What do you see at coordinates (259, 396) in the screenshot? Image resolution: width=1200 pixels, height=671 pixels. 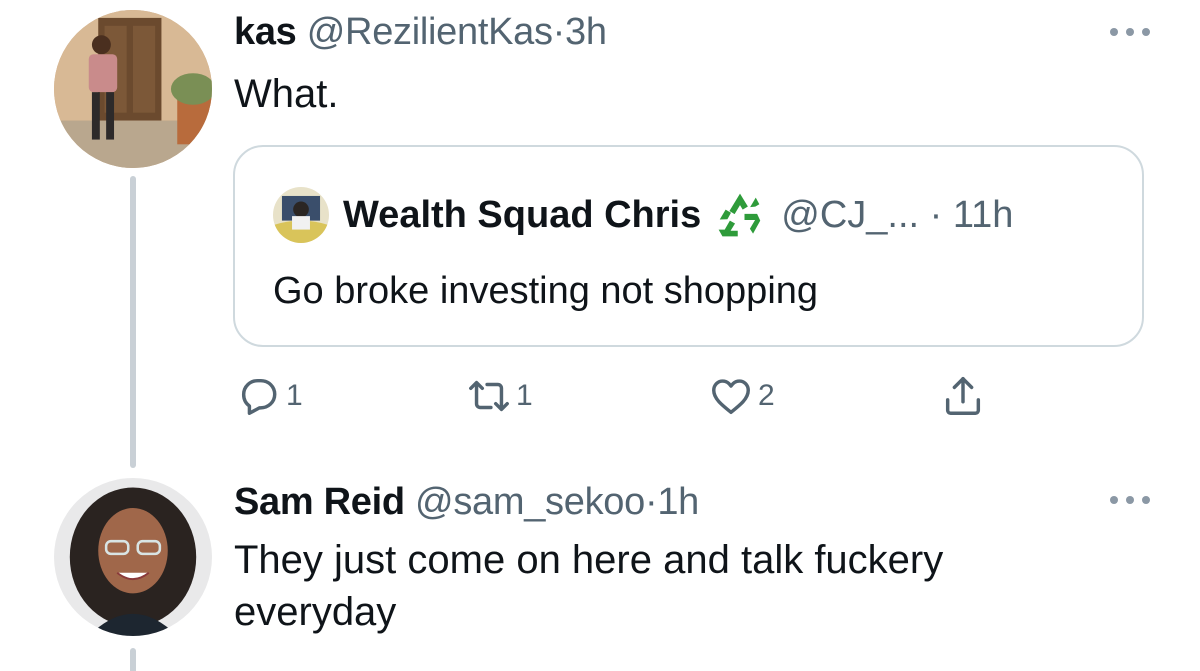 I see `reply-icon` at bounding box center [259, 396].